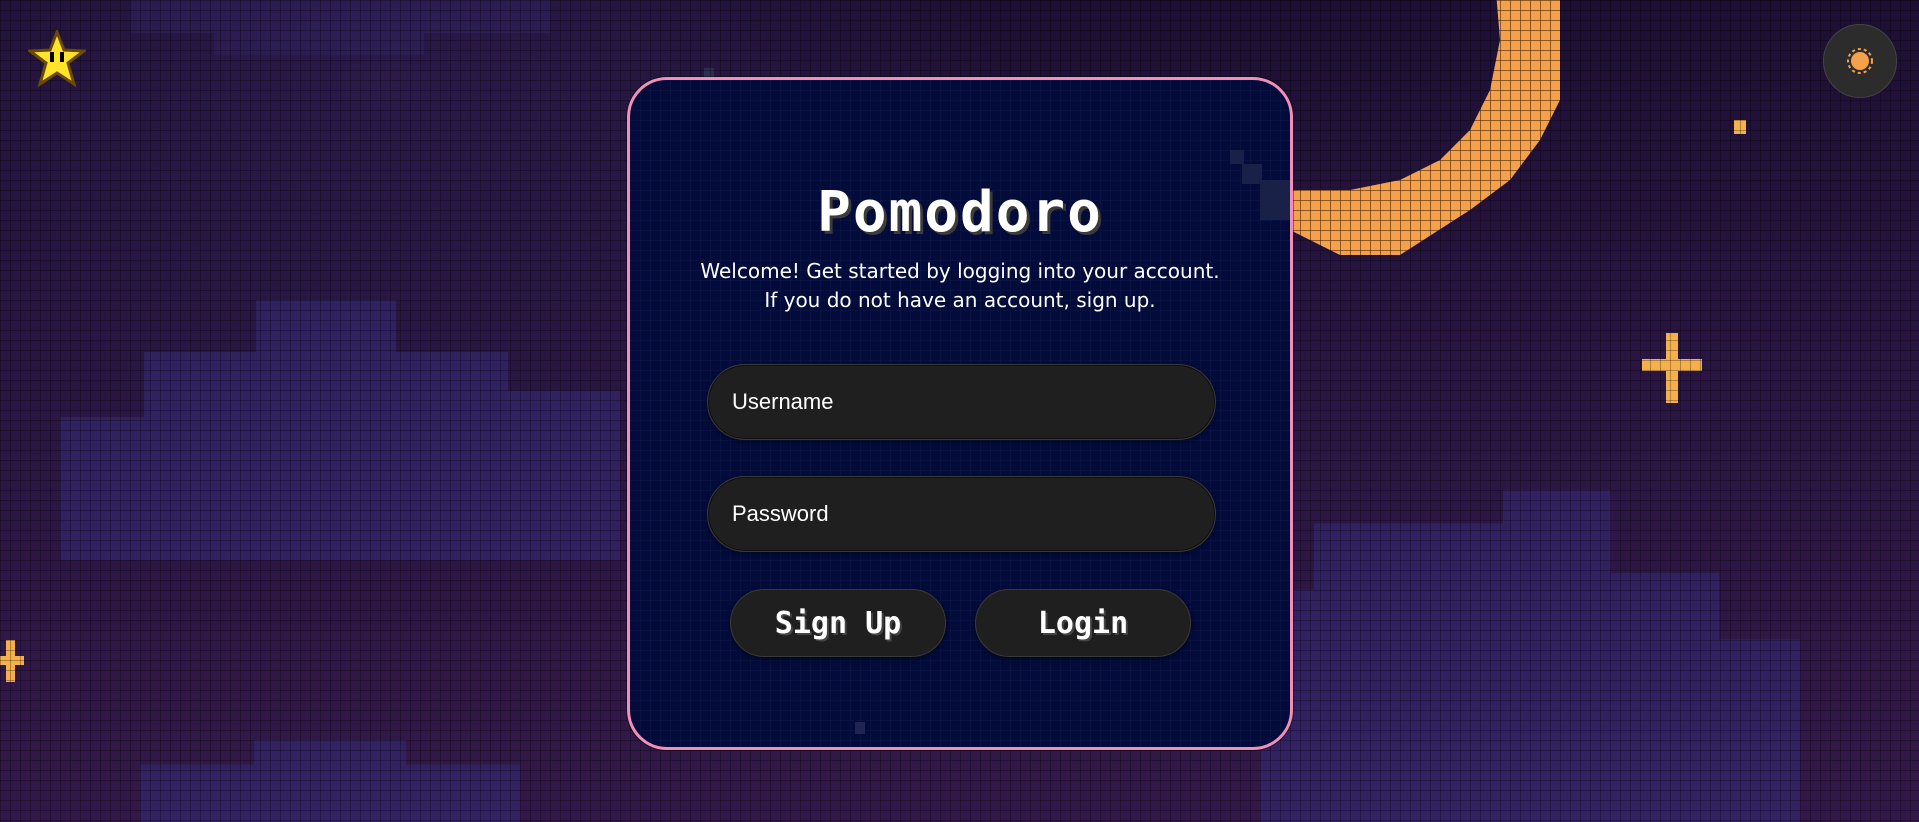 The width and height of the screenshot is (1919, 822). I want to click on username-field, so click(961, 402).